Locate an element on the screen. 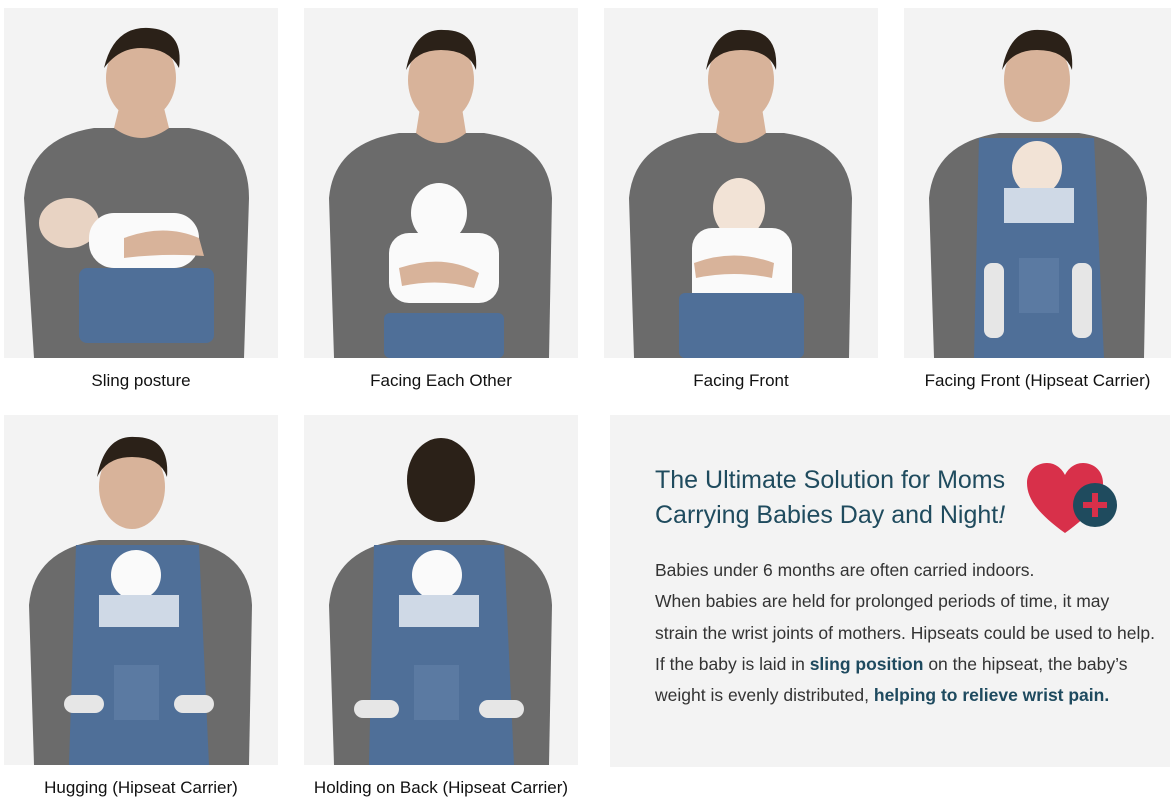  photo-facing-front-hipseat is located at coordinates (1037, 183).